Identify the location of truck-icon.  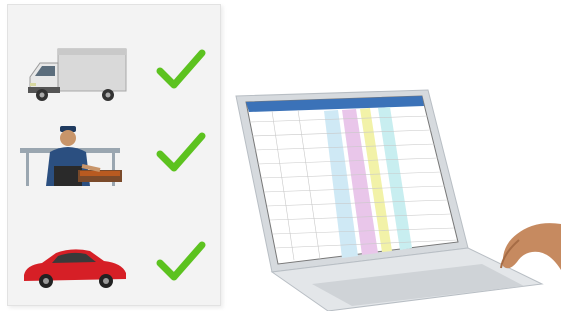
(77, 74).